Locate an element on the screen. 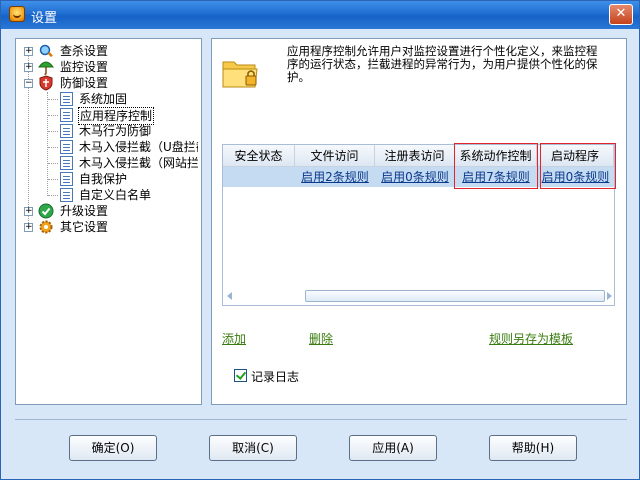 The width and height of the screenshot is (640, 480). add-link: 添加 is located at coordinates (234, 338).